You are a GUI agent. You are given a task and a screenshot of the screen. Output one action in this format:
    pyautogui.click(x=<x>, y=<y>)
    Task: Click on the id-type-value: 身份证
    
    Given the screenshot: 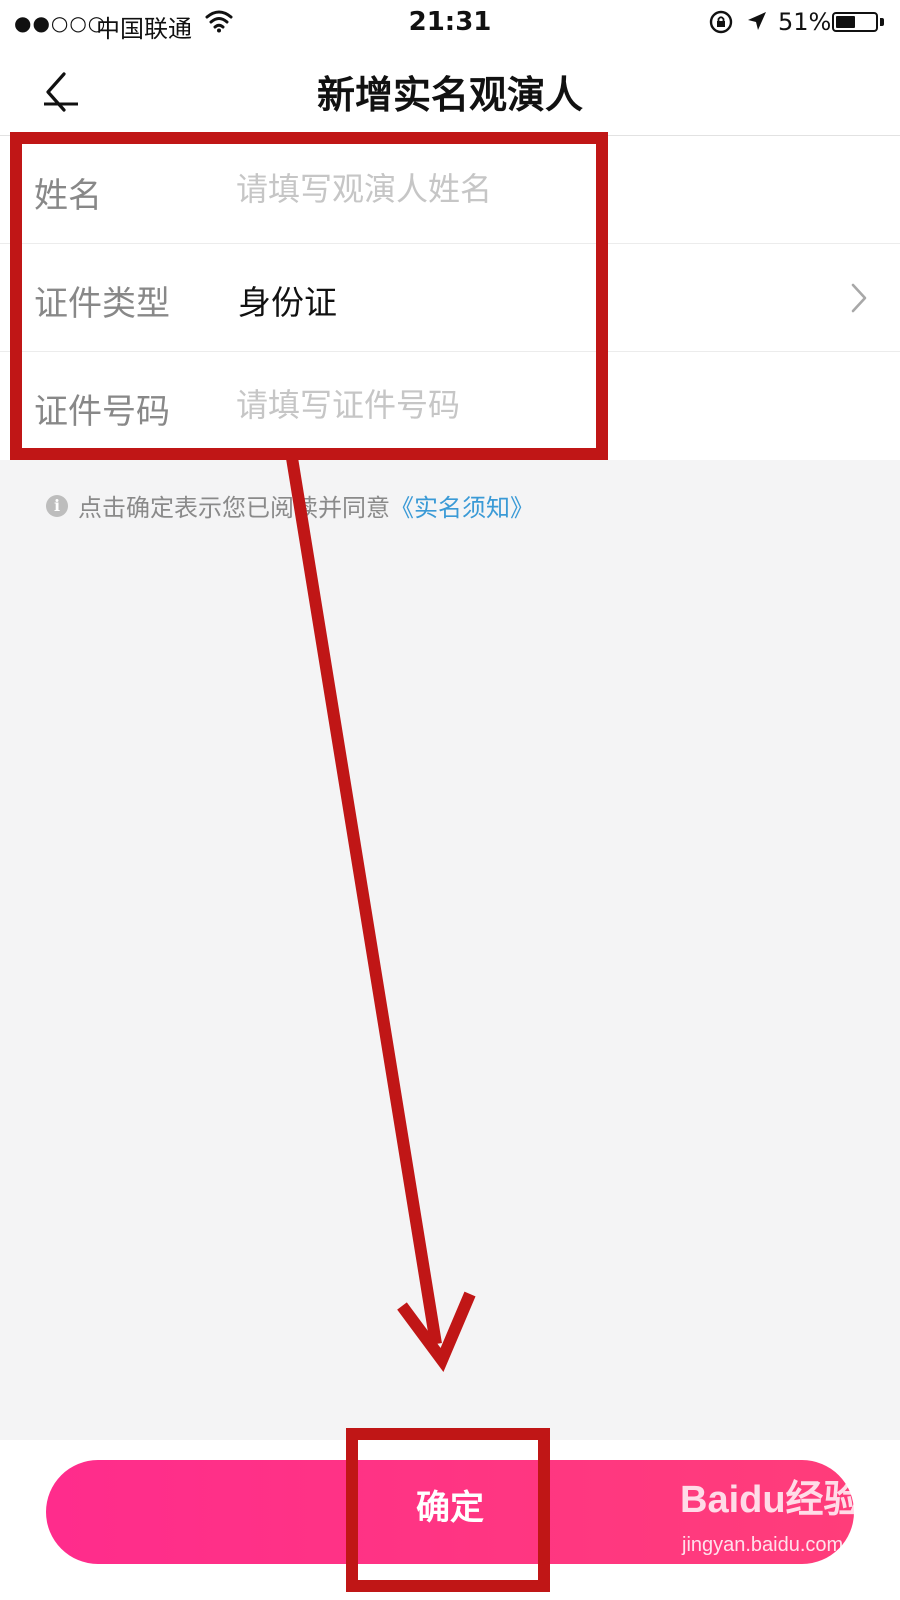 What is the action you would take?
    pyautogui.click(x=287, y=302)
    